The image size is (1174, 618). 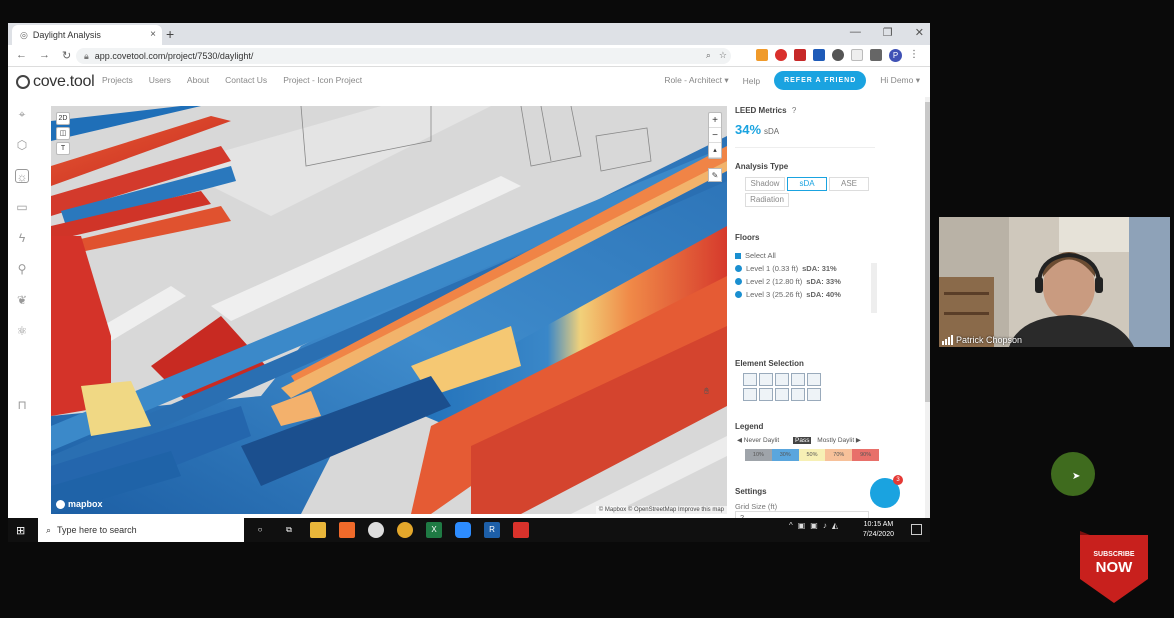 What do you see at coordinates (153, 34) in the screenshot?
I see `tab-close-icon: ×` at bounding box center [153, 34].